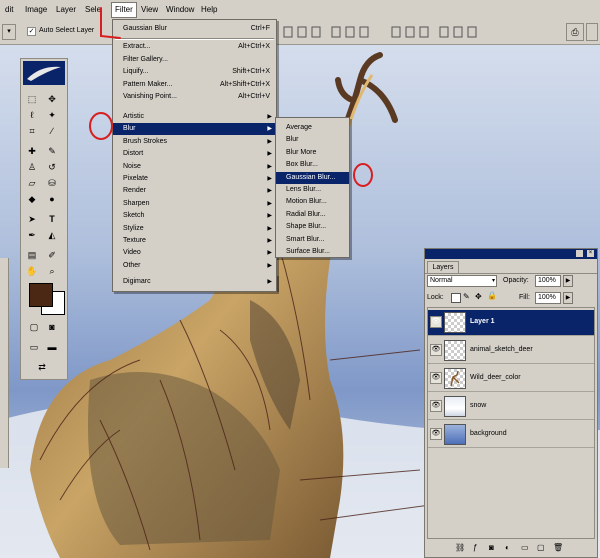  Describe the element at coordinates (312, 128) in the screenshot. I see `submenu-item-average: Average` at that location.